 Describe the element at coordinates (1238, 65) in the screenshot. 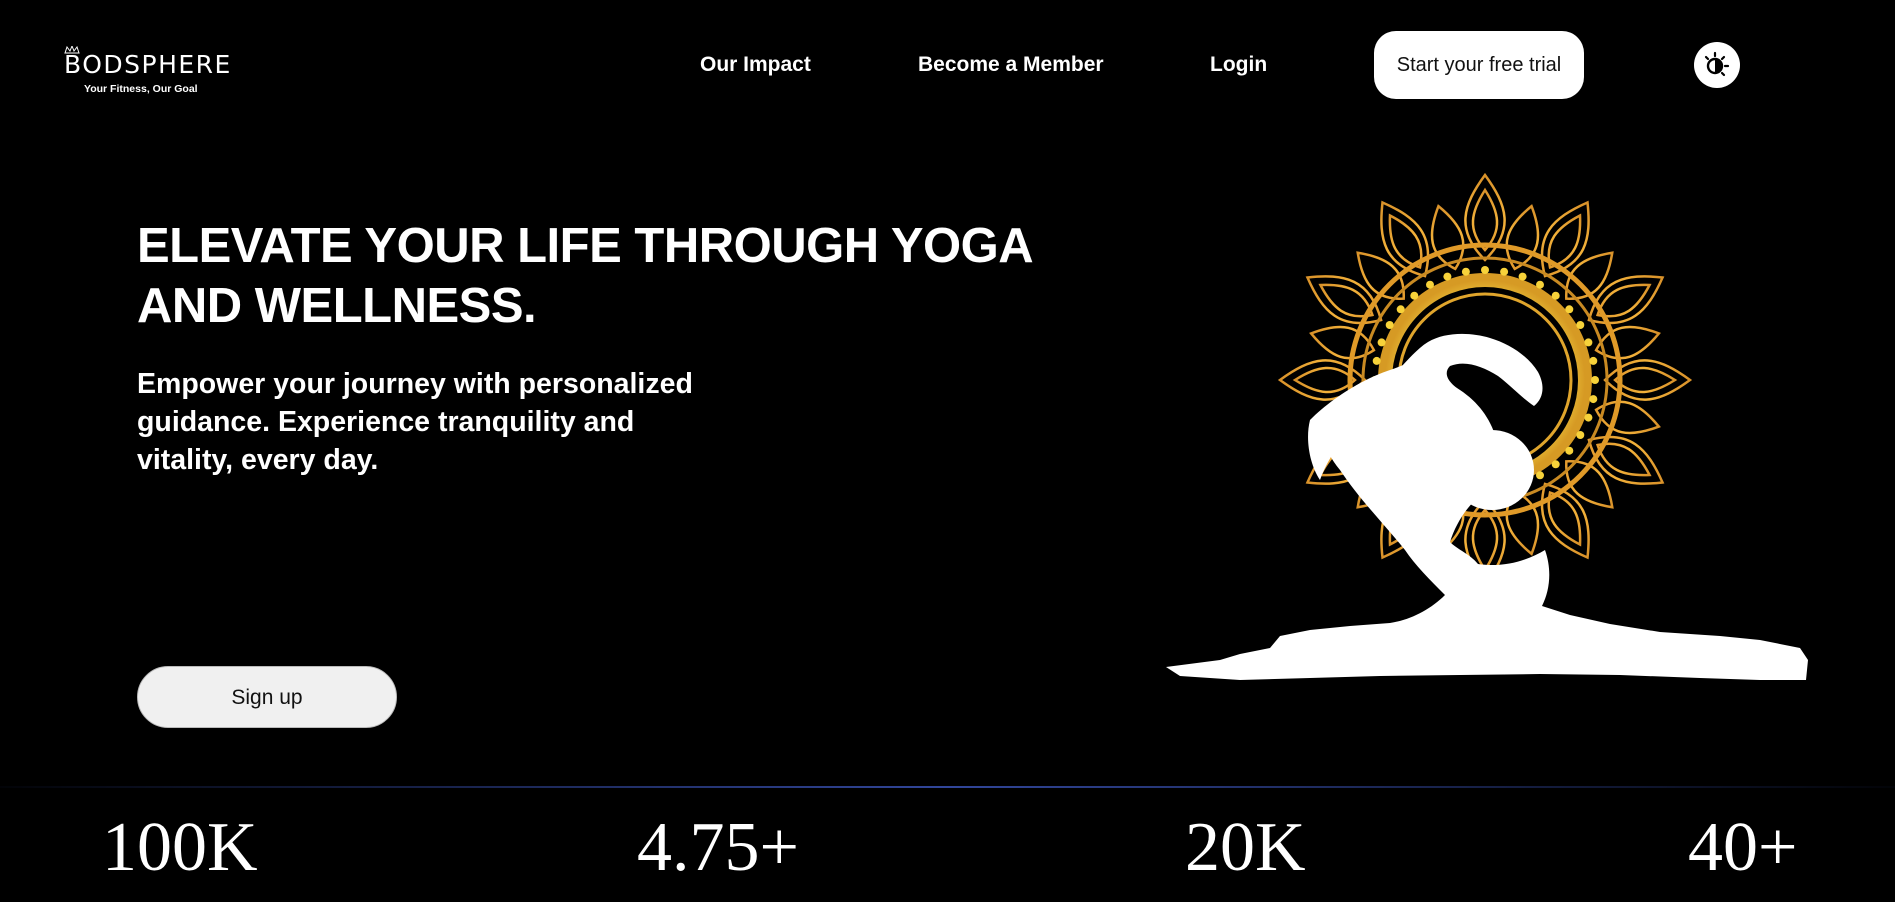

I see `nav-login: Login` at that location.